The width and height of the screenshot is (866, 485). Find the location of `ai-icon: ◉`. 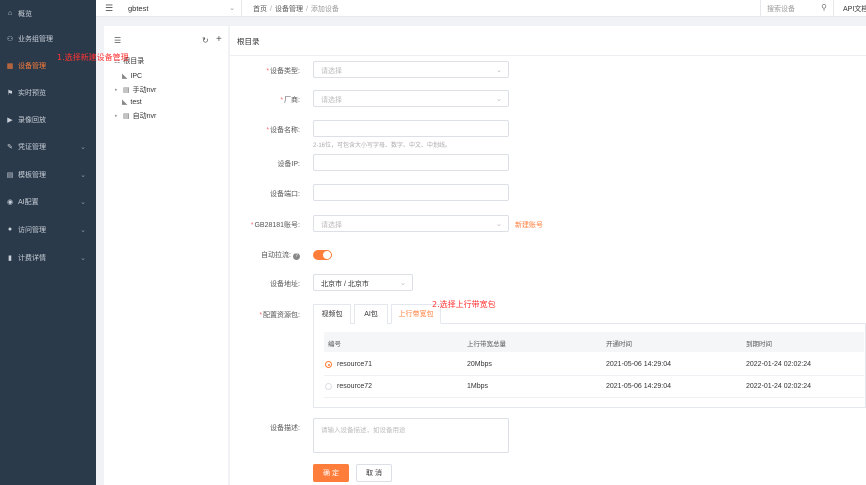

ai-icon: ◉ is located at coordinates (10, 202).